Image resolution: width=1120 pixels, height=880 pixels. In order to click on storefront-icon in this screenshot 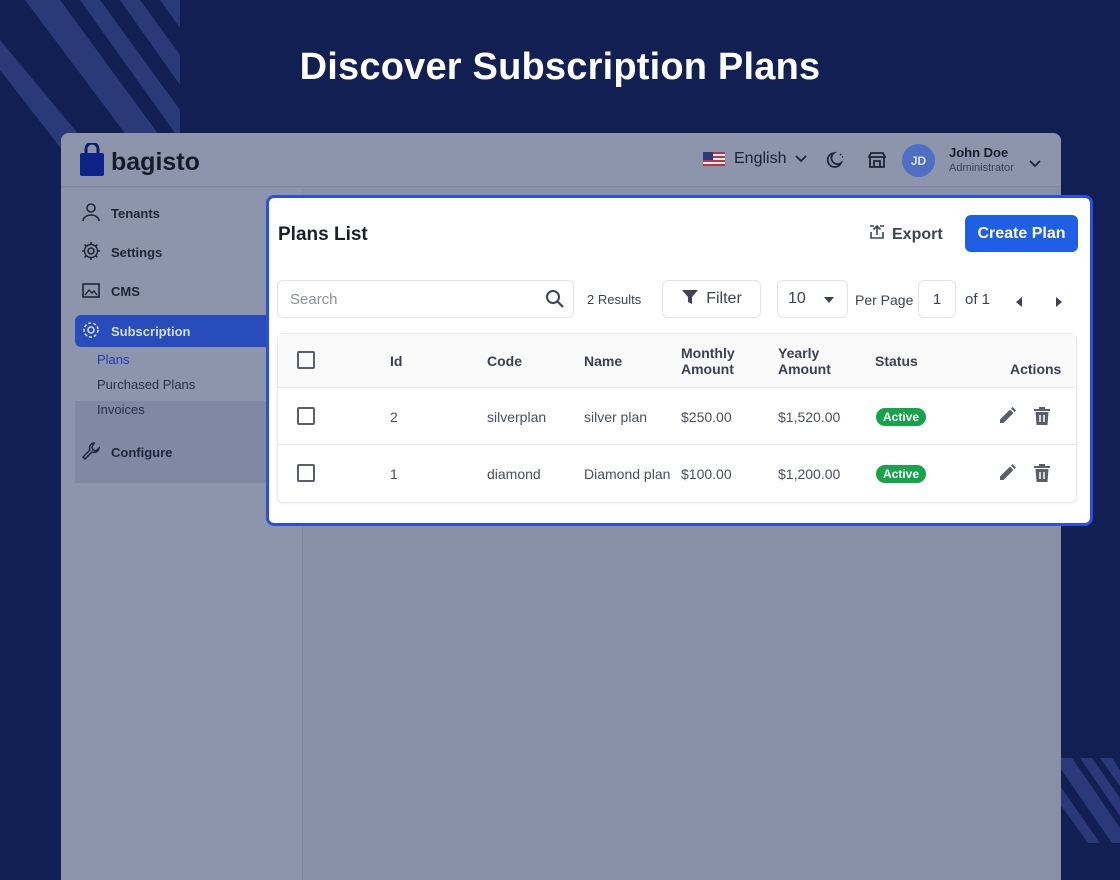, I will do `click(877, 162)`.